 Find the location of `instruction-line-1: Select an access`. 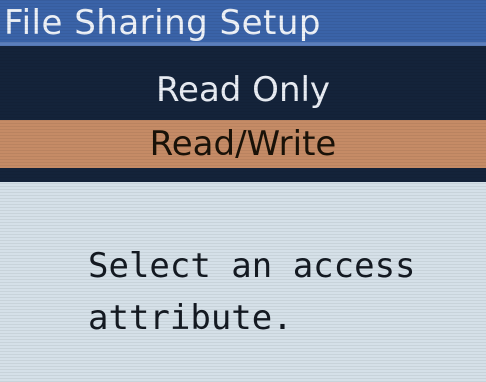

instruction-line-1: Select an access is located at coordinates (252, 266).